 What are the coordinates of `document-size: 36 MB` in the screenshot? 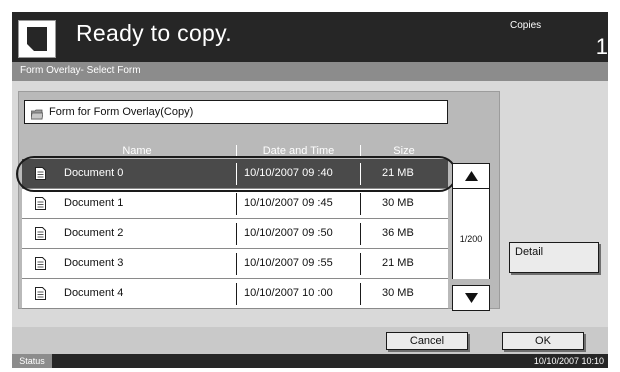 It's located at (398, 233).